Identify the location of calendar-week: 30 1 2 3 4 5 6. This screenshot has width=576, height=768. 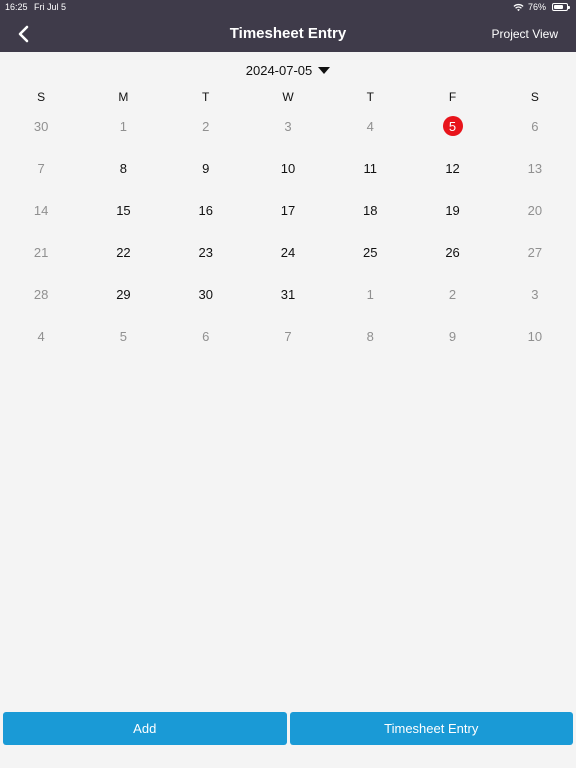
(288, 137).